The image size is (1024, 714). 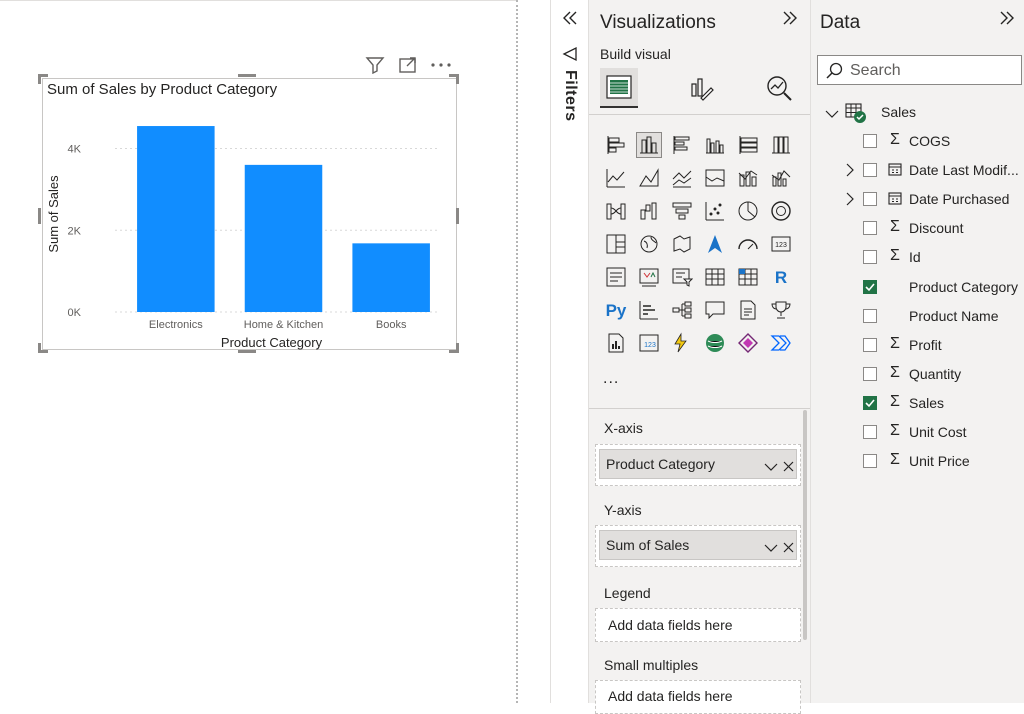 What do you see at coordinates (616, 211) in the screenshot?
I see `ribbon-chart-icon` at bounding box center [616, 211].